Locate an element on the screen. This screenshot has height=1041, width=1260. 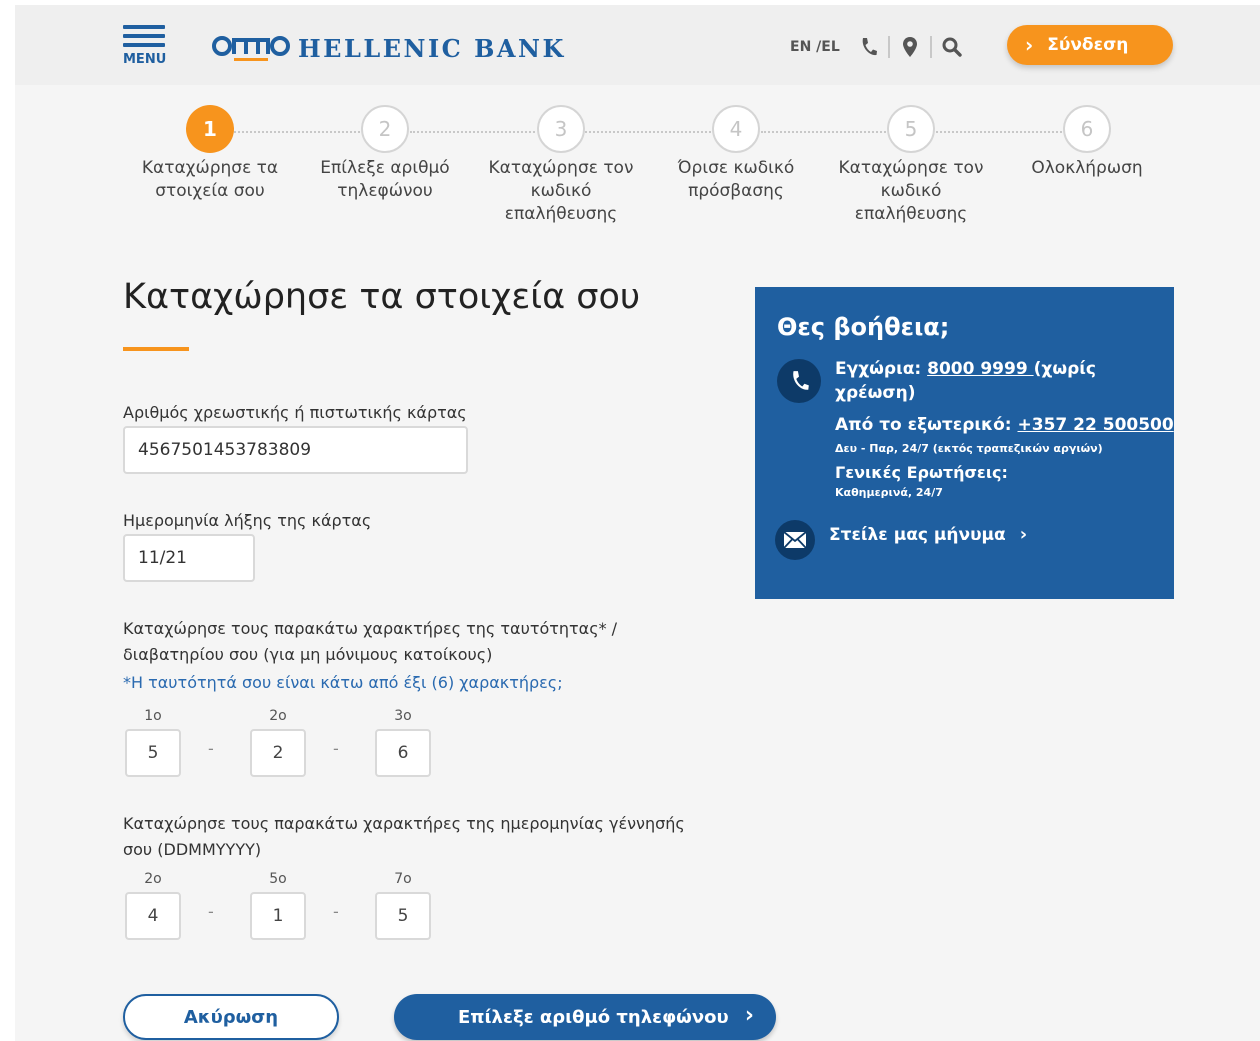
local-phone-link: 8000 9999 is located at coordinates (980, 369).